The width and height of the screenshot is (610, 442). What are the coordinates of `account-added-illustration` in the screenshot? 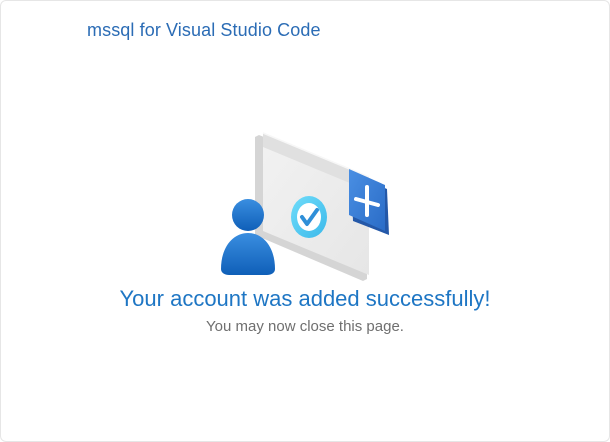 It's located at (306, 205).